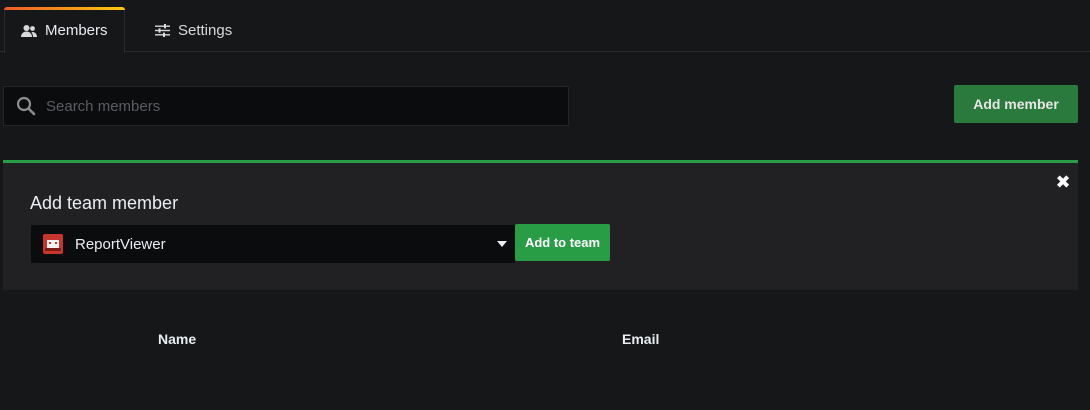 This screenshot has width=1090, height=410. Describe the element at coordinates (120, 244) in the screenshot. I see `selected-user: ReportViewer` at that location.